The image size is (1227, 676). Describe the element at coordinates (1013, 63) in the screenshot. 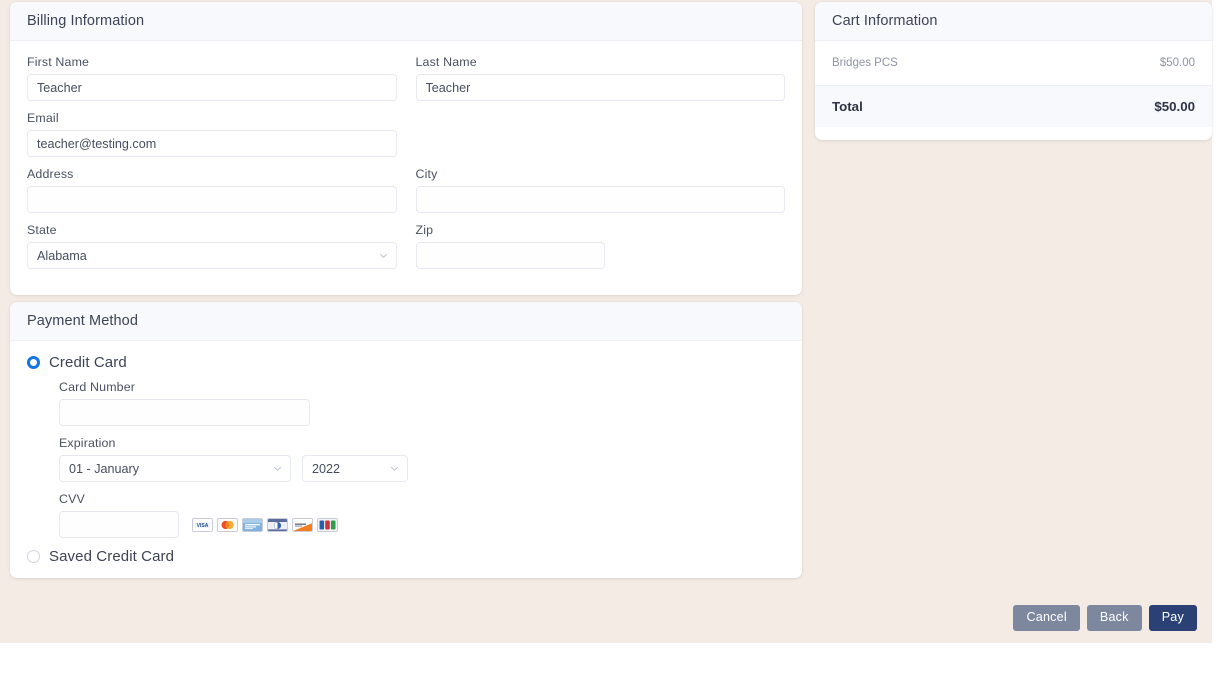

I see `cart-line-item: Bridges PCS $50.00` at that location.